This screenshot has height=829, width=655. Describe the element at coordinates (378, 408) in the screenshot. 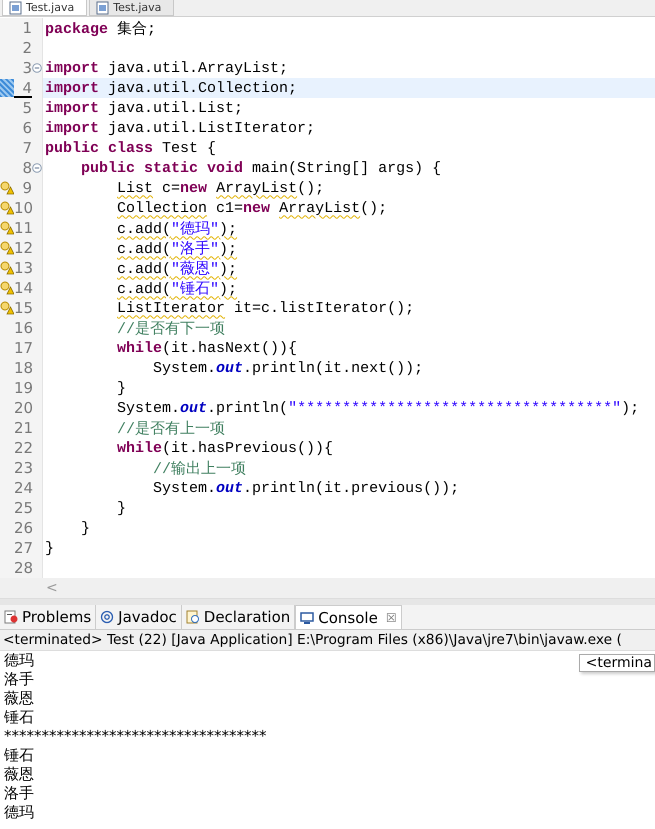

I see `code-line: System.out.println("***********************************");` at that location.